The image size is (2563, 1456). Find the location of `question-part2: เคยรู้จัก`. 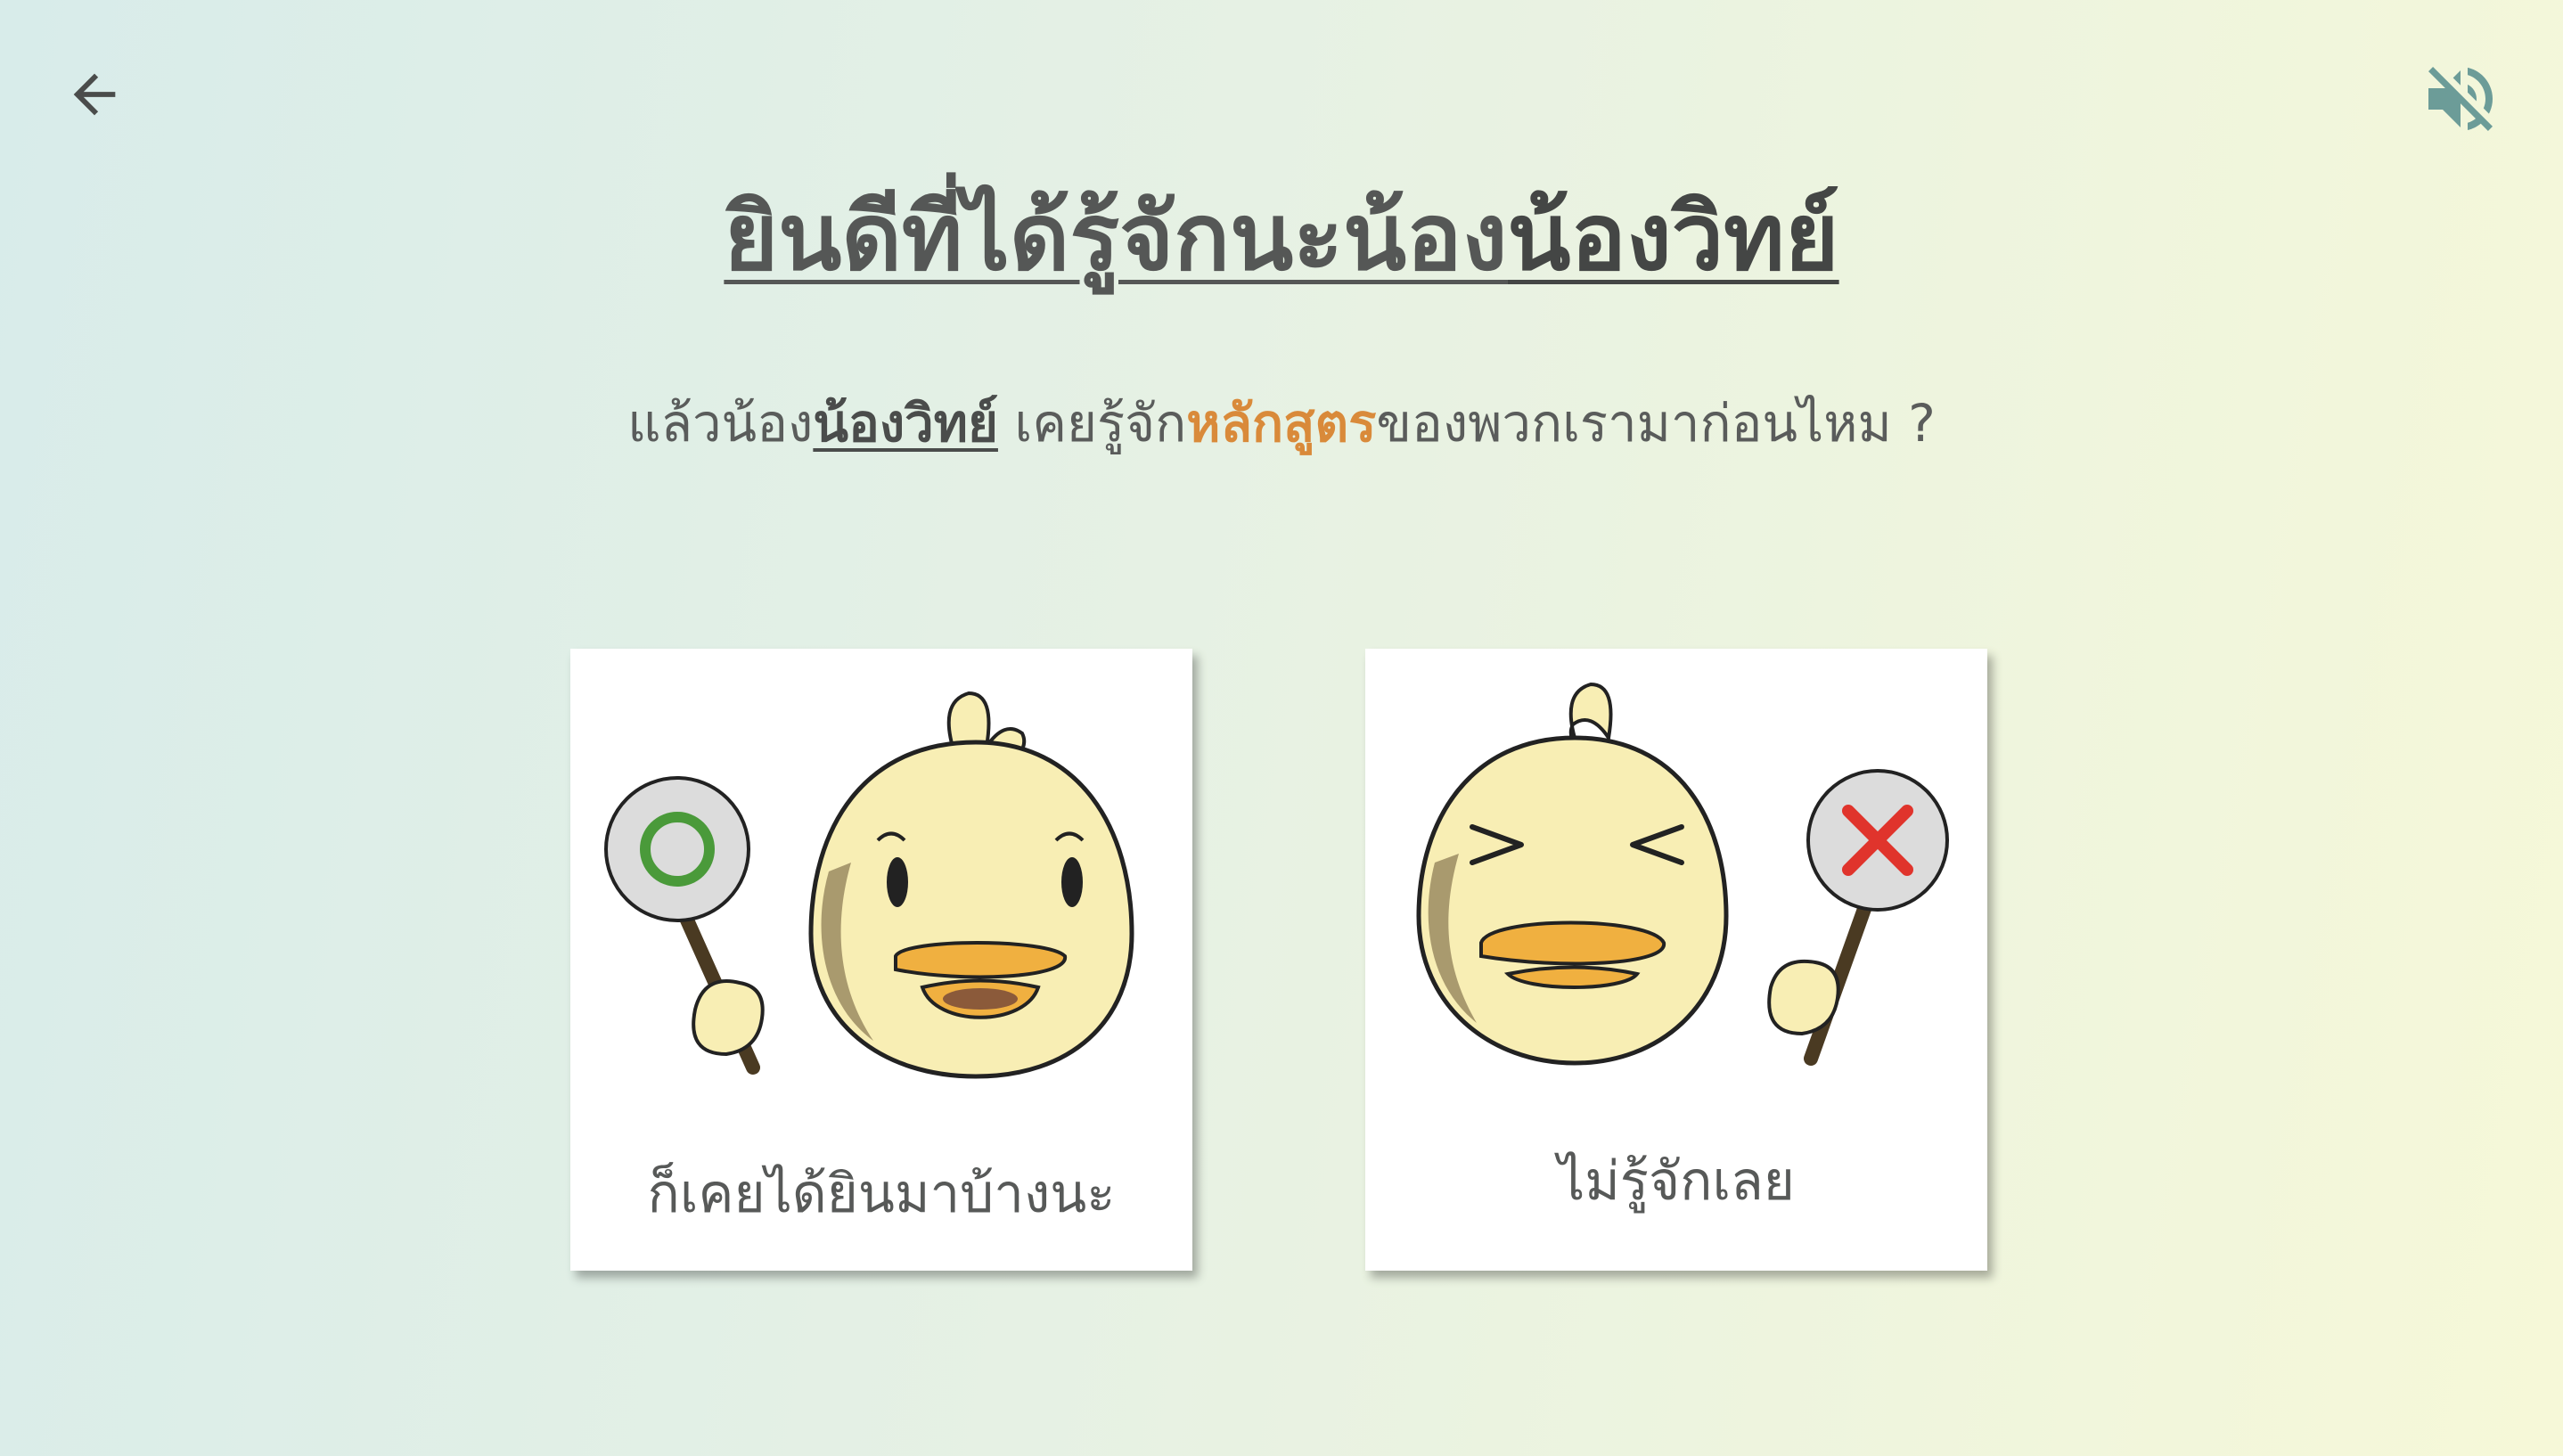

question-part2: เคยรู้จัก is located at coordinates (1092, 423).